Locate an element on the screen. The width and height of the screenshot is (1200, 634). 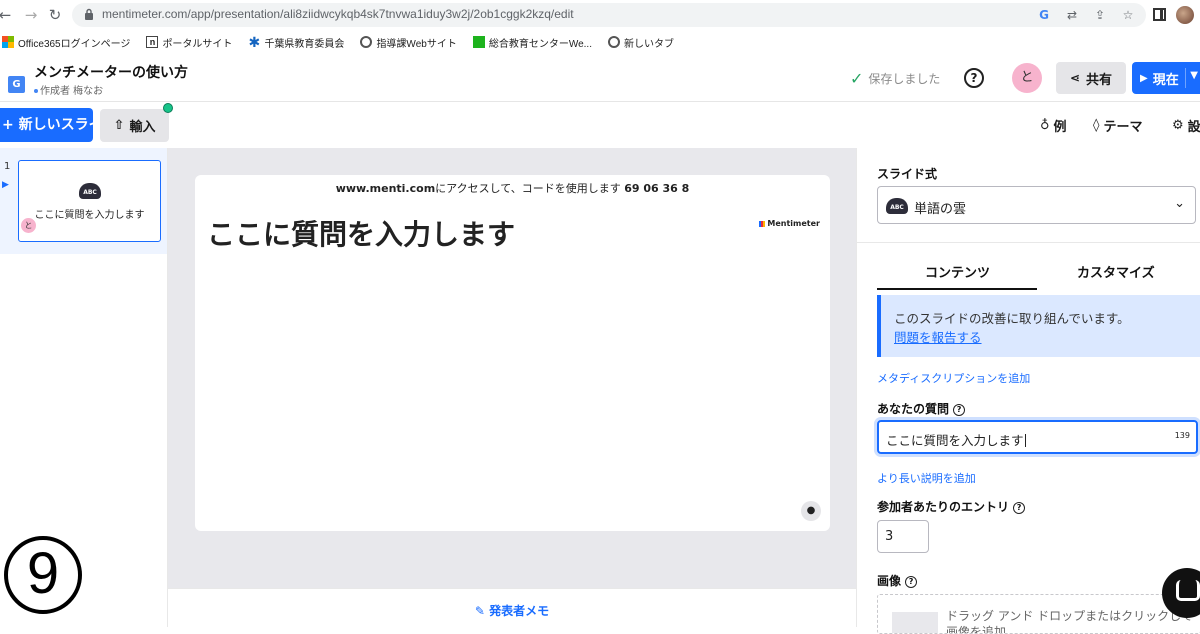
participant-icon: ● is located at coordinates (811, 511).